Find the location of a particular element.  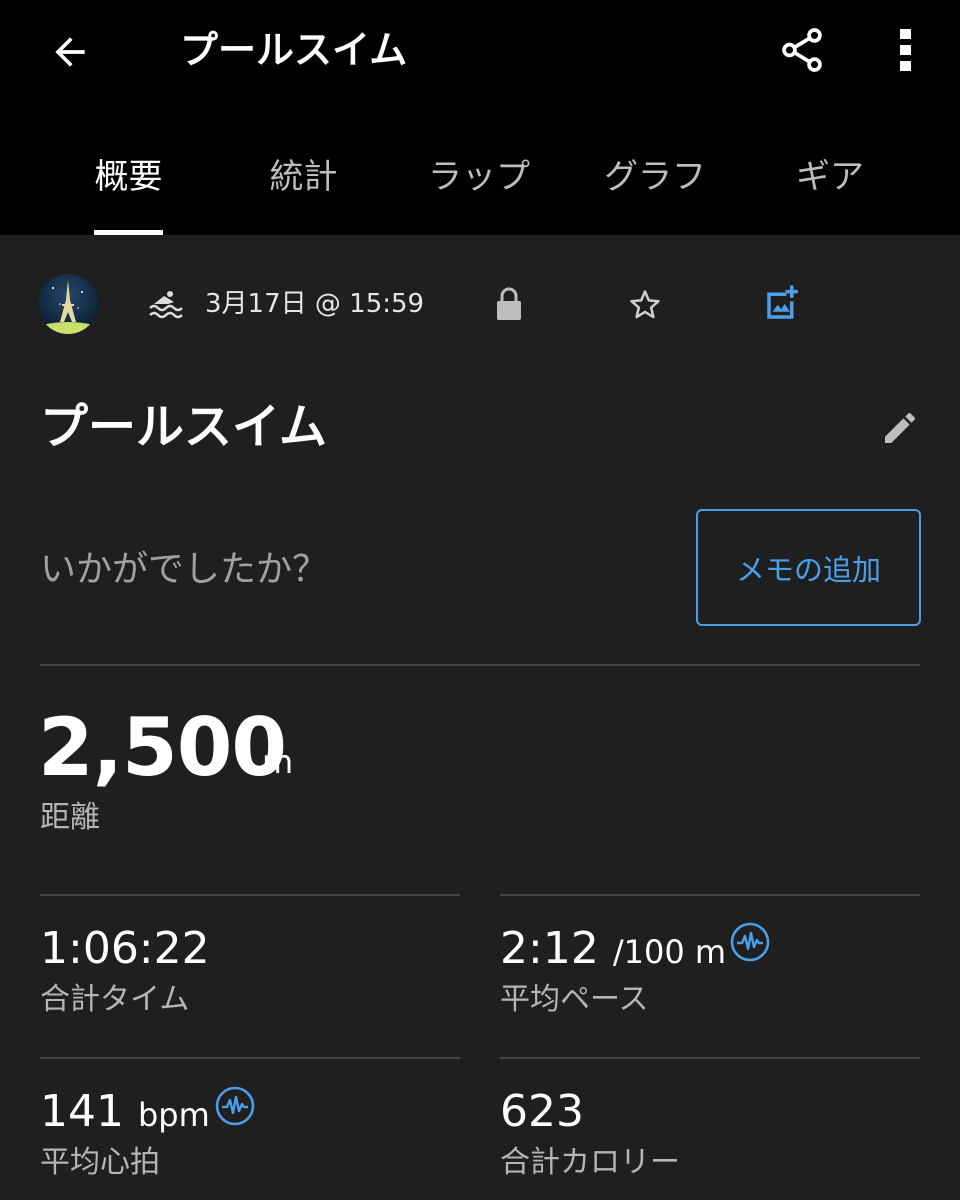

share-icon is located at coordinates (802, 50).